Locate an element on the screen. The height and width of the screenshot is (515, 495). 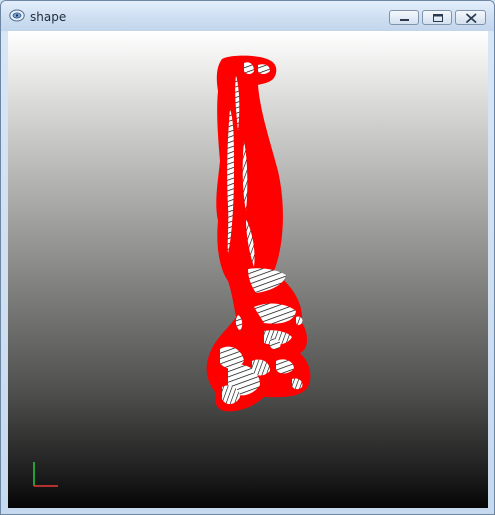
axis-triad is located at coordinates (45, 474).